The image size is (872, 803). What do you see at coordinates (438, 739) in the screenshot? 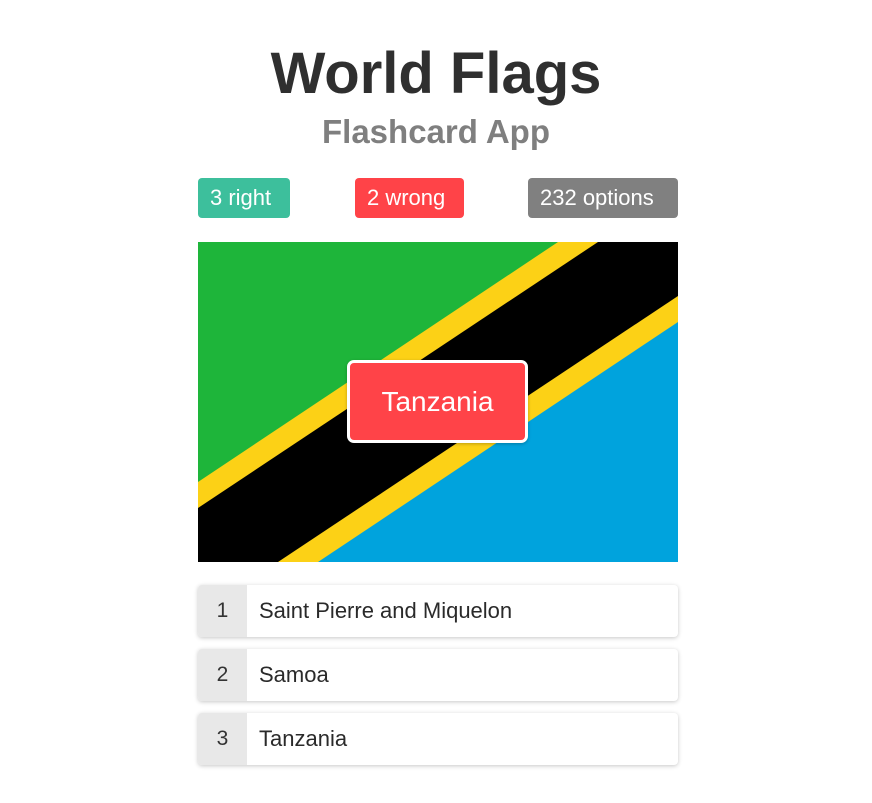
I see `option-button-3: 3 Tanzania` at bounding box center [438, 739].